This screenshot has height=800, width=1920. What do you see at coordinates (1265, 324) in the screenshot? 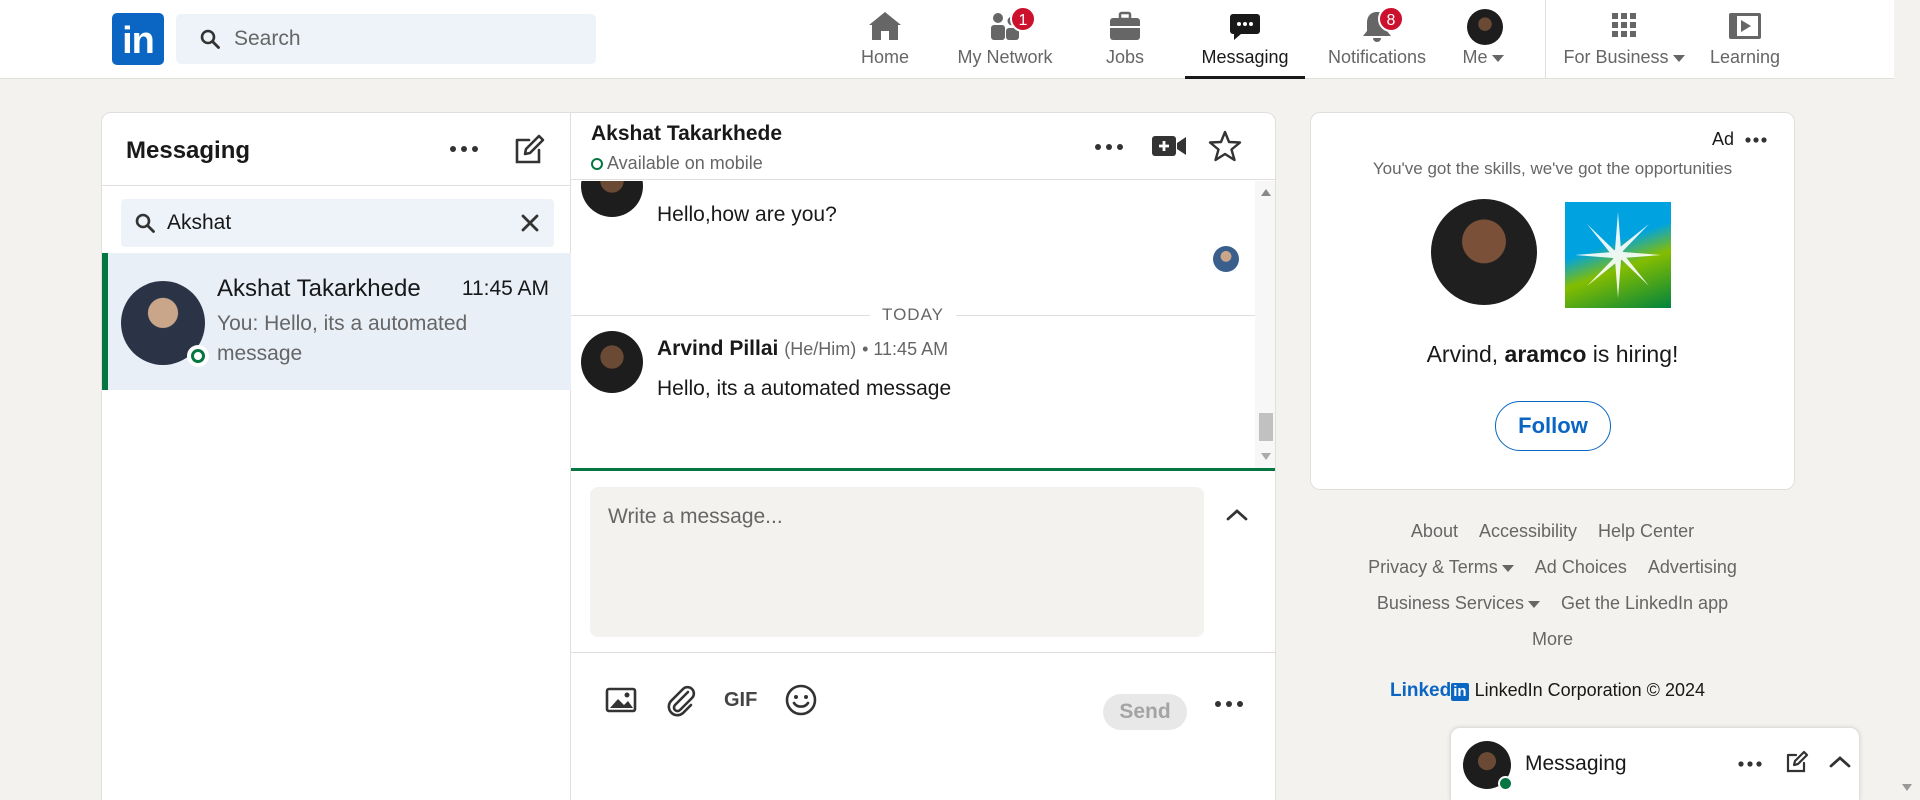
I see `thread-scrollbar` at bounding box center [1265, 324].